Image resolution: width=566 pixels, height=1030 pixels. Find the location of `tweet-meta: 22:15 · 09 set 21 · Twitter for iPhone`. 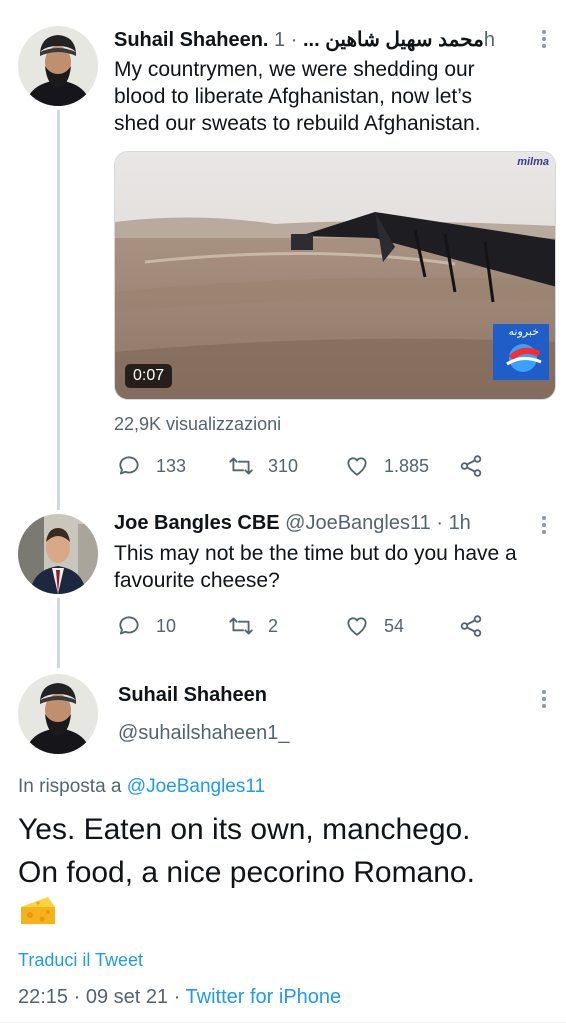

tweet-meta: 22:15 · 09 set 21 · Twitter for iPhone is located at coordinates (179, 997).